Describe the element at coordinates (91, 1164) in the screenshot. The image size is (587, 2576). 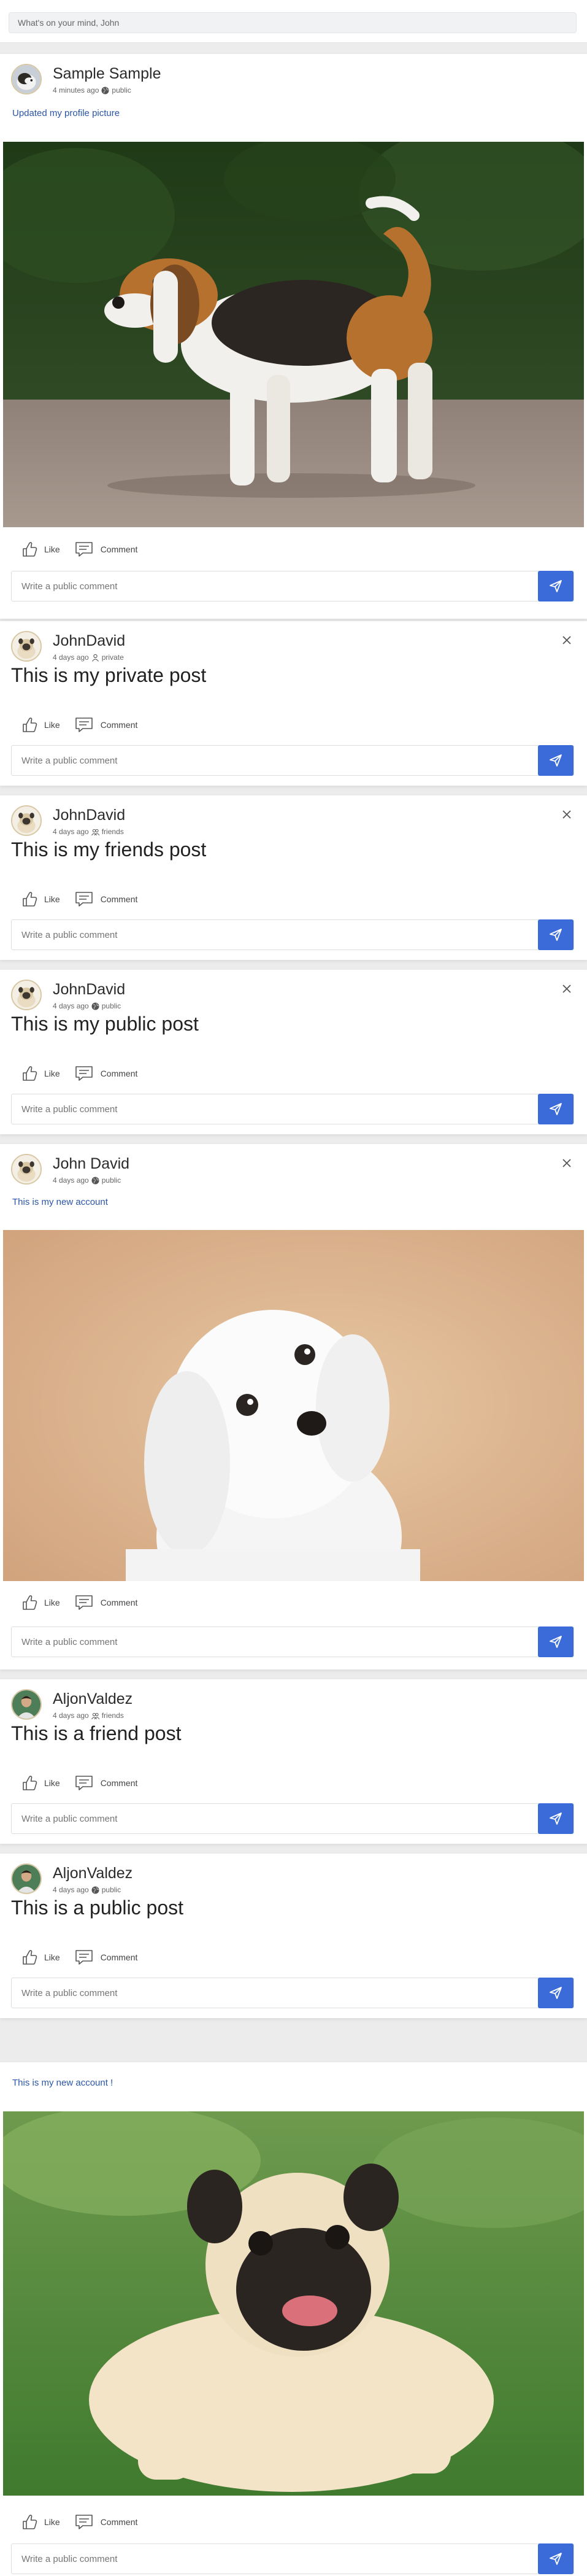
I see `author-name: John David` at that location.